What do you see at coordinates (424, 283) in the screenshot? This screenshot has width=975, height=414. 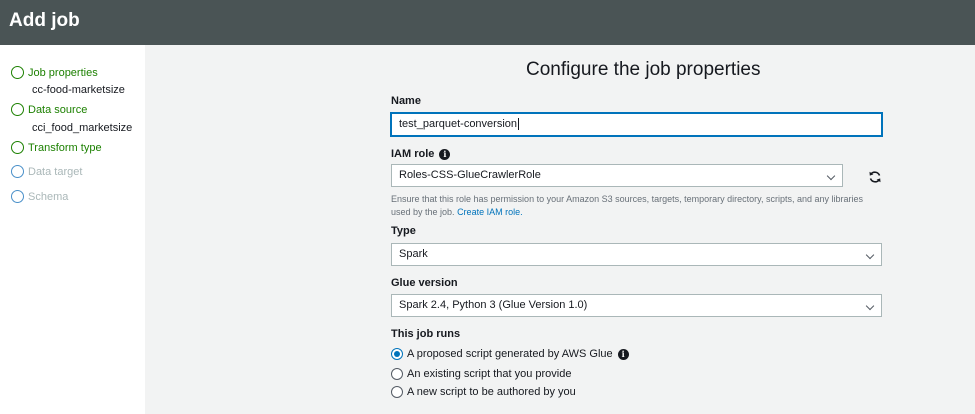 I see `glue-version-label: Glue version` at bounding box center [424, 283].